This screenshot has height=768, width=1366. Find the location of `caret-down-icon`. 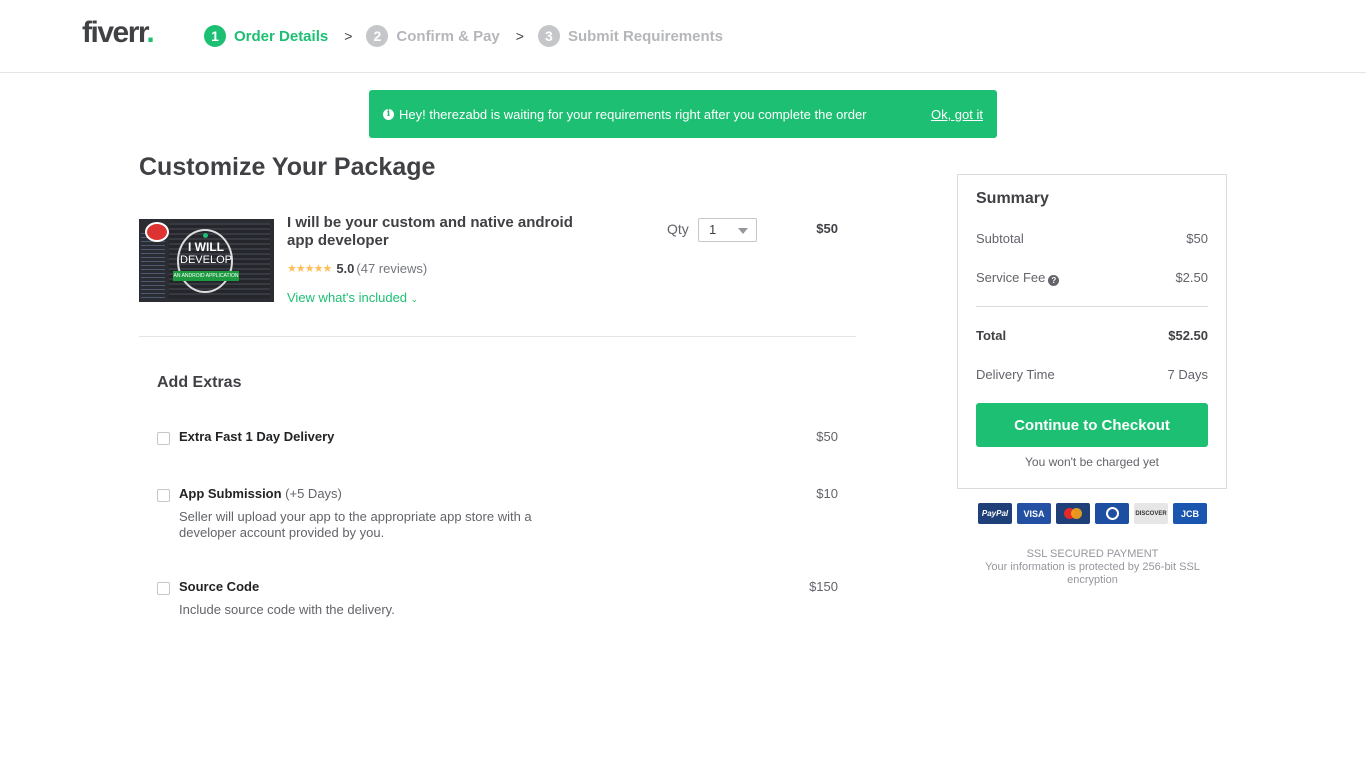

caret-down-icon is located at coordinates (743, 231).